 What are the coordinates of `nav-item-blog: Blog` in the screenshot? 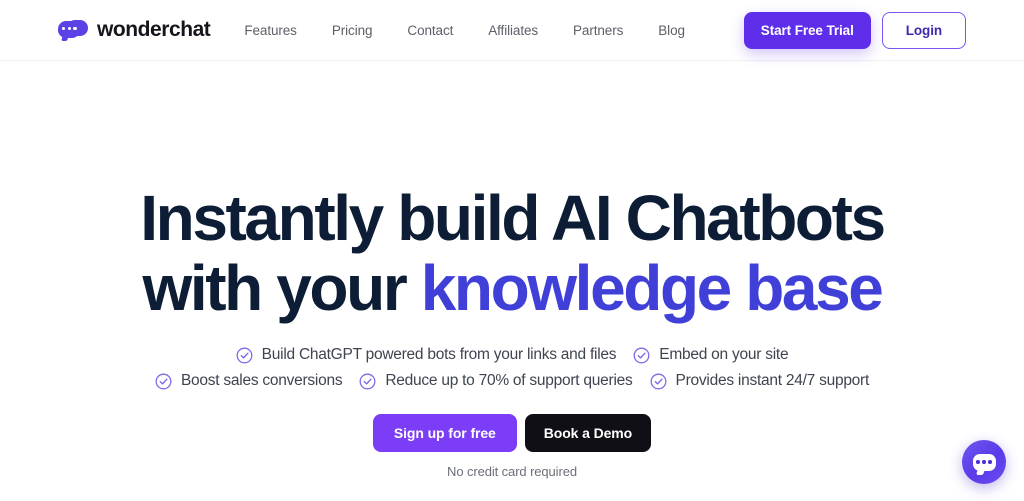 It's located at (671, 30).